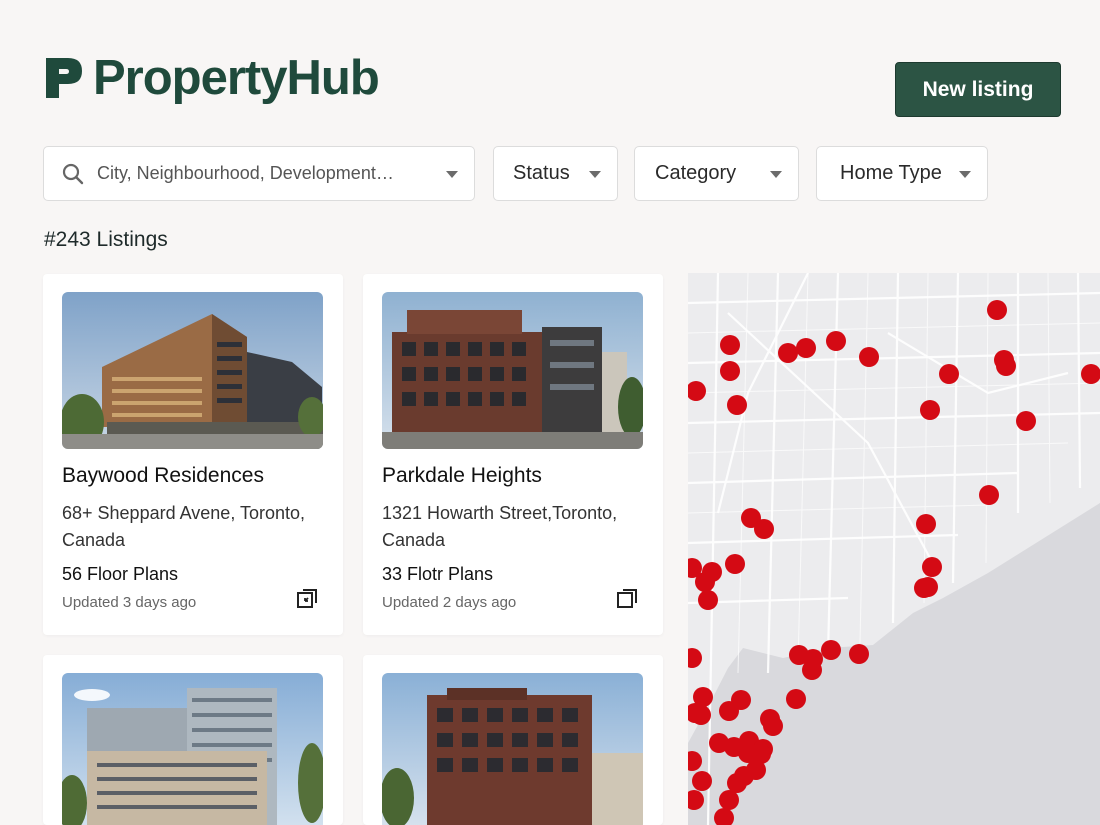  What do you see at coordinates (438, 574) in the screenshot?
I see `listing-floor-plans: 33 Flotr Plans` at bounding box center [438, 574].